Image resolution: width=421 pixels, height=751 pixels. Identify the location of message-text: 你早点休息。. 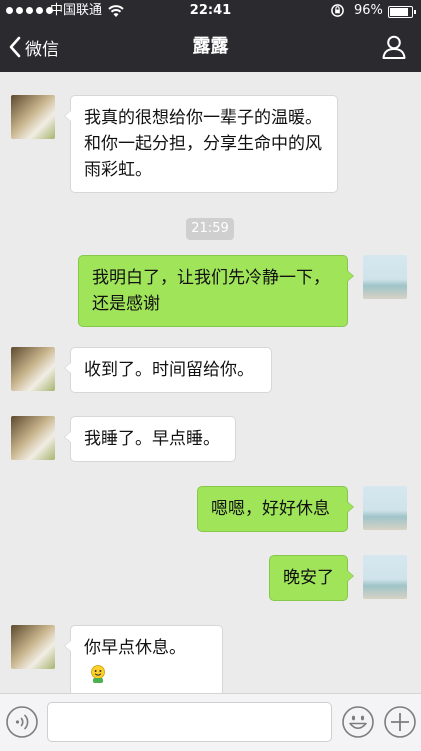
(135, 648).